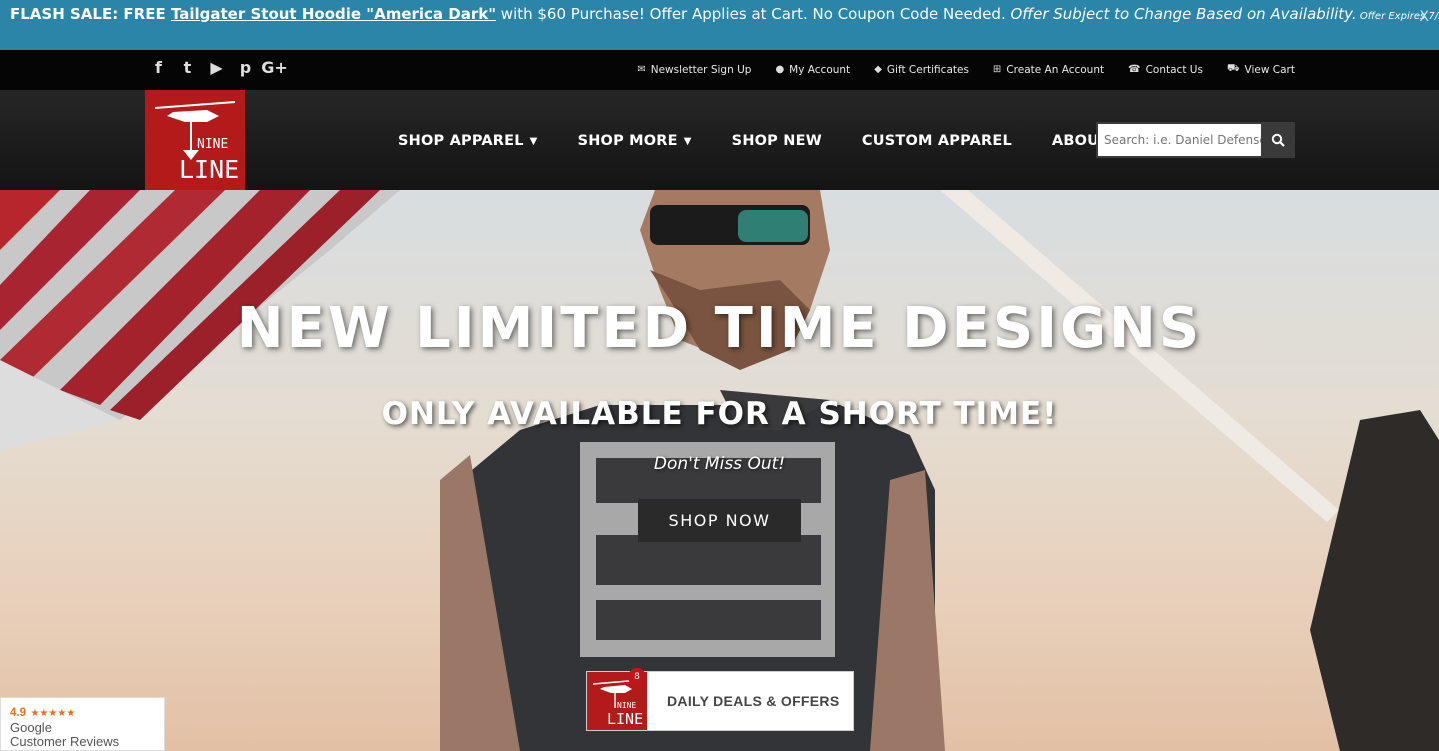 This screenshot has width=1439, height=751. What do you see at coordinates (18, 713) in the screenshot?
I see `review-rating: 4.9` at bounding box center [18, 713].